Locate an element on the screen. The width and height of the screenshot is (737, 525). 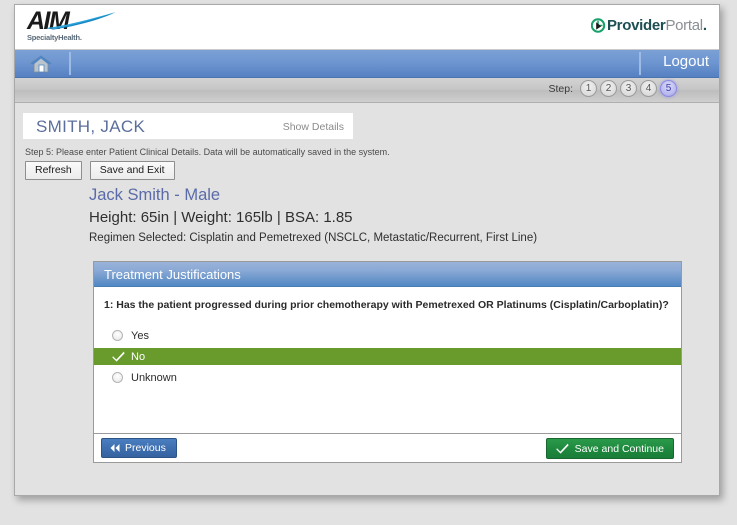
options-group: Yes No Unknown is located at coordinates (387, 356).